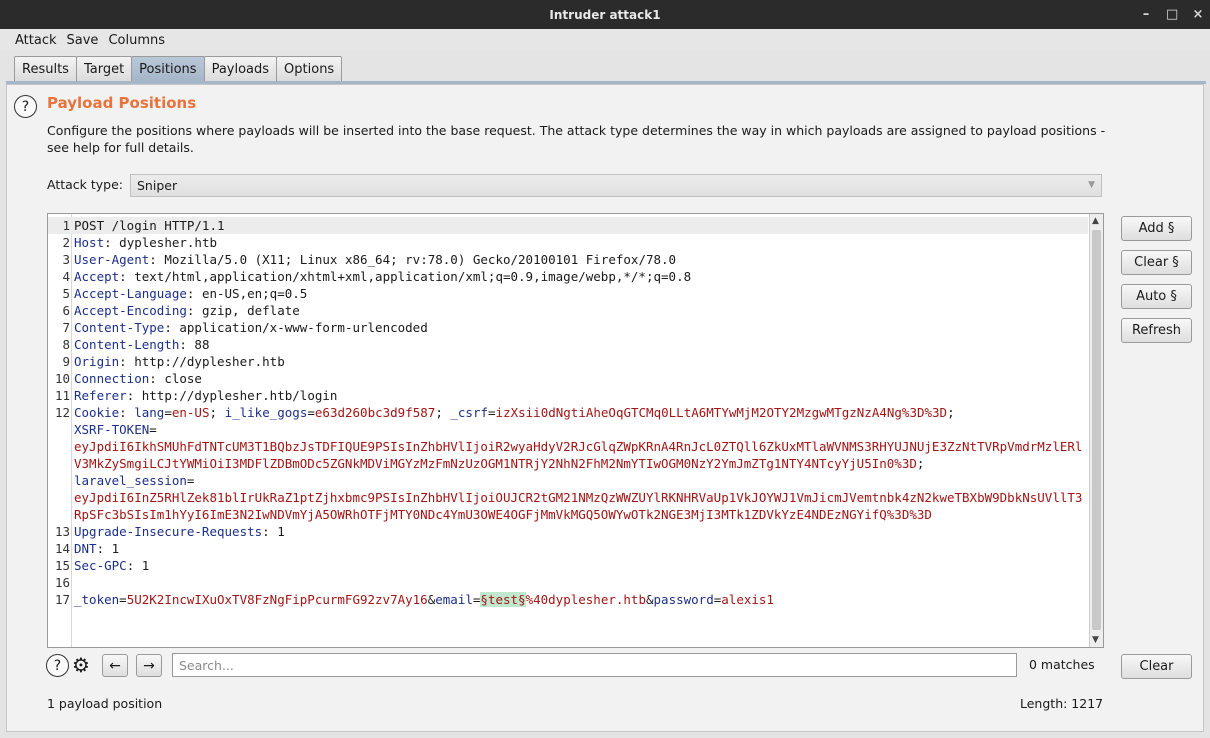 The width and height of the screenshot is (1210, 738). What do you see at coordinates (579, 242) in the screenshot?
I see `line-content: Host: dyplesher.htb` at bounding box center [579, 242].